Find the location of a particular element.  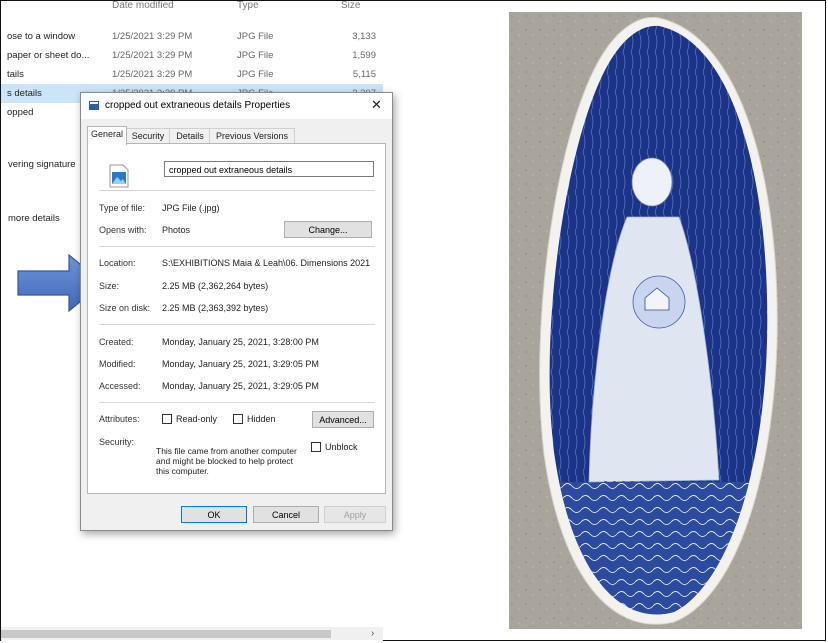

size-value: 2.25 MB (2,362,264 bytes) is located at coordinates (215, 286).